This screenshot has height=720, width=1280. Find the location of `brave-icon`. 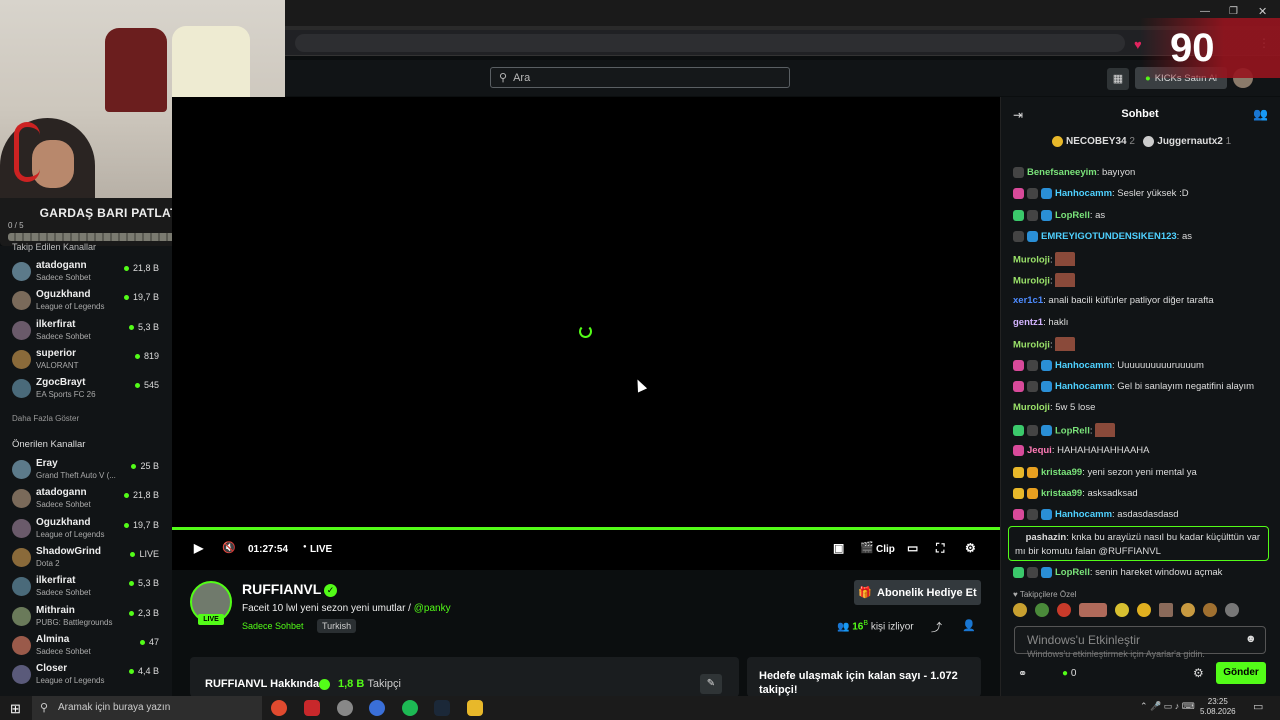

brave-icon is located at coordinates (312, 708).